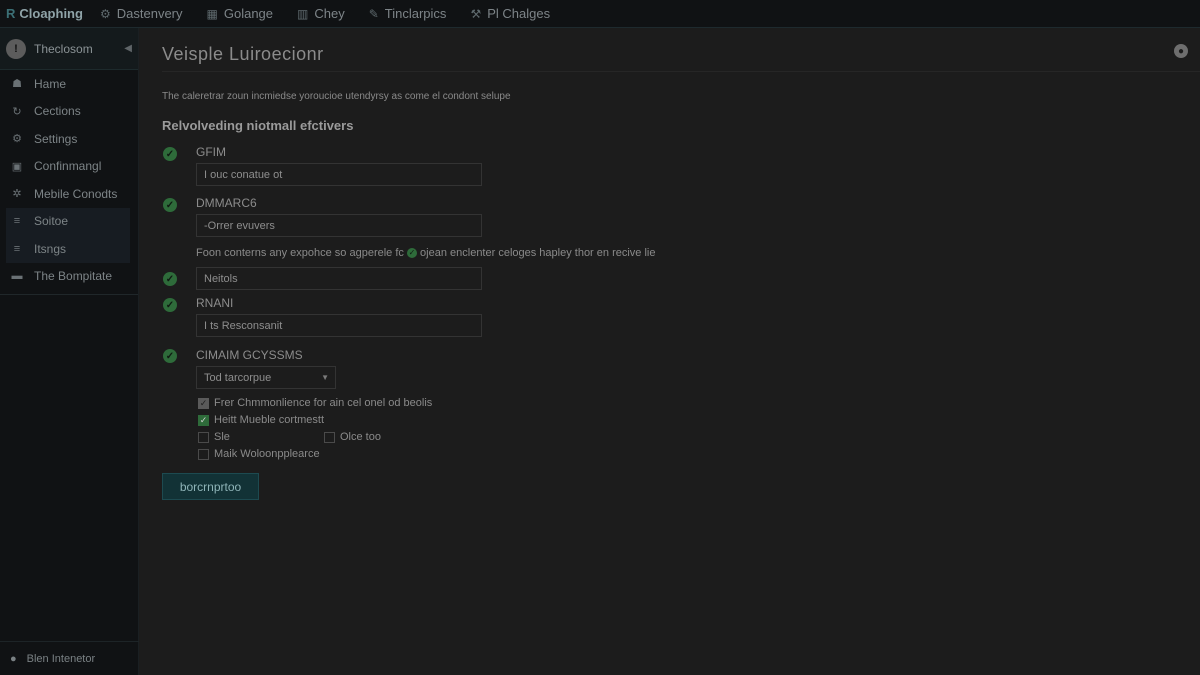 This screenshot has width=1200, height=675. I want to click on nav-item-tinclarpics: ✎ Tinclarpics, so click(408, 13).